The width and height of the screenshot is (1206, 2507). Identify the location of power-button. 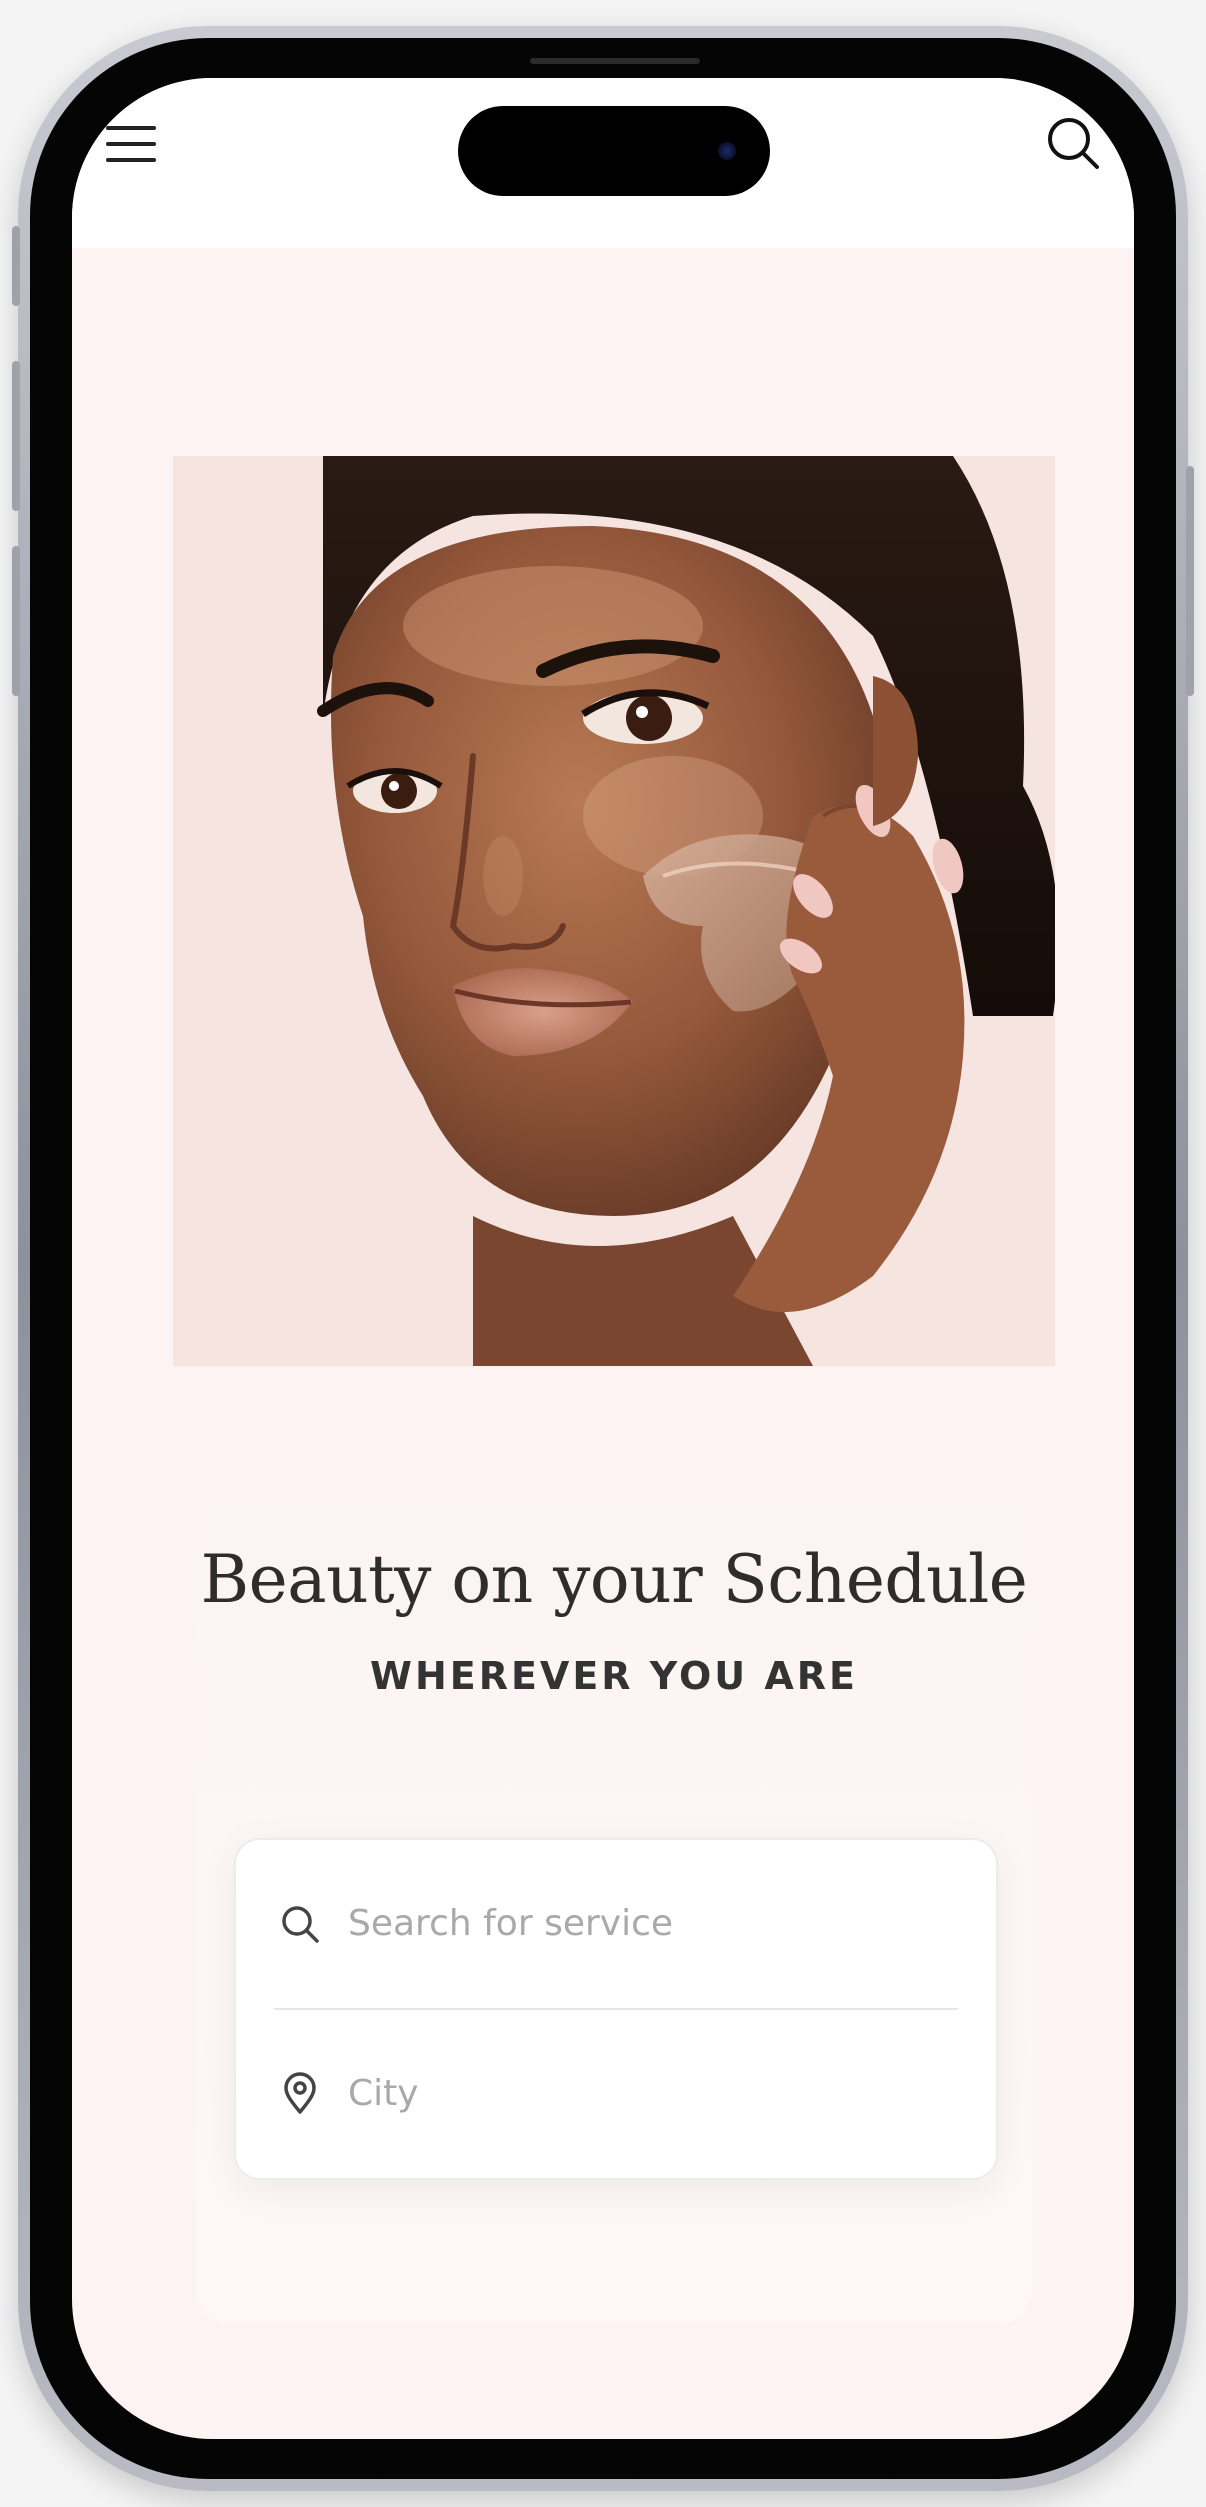
(1190, 581).